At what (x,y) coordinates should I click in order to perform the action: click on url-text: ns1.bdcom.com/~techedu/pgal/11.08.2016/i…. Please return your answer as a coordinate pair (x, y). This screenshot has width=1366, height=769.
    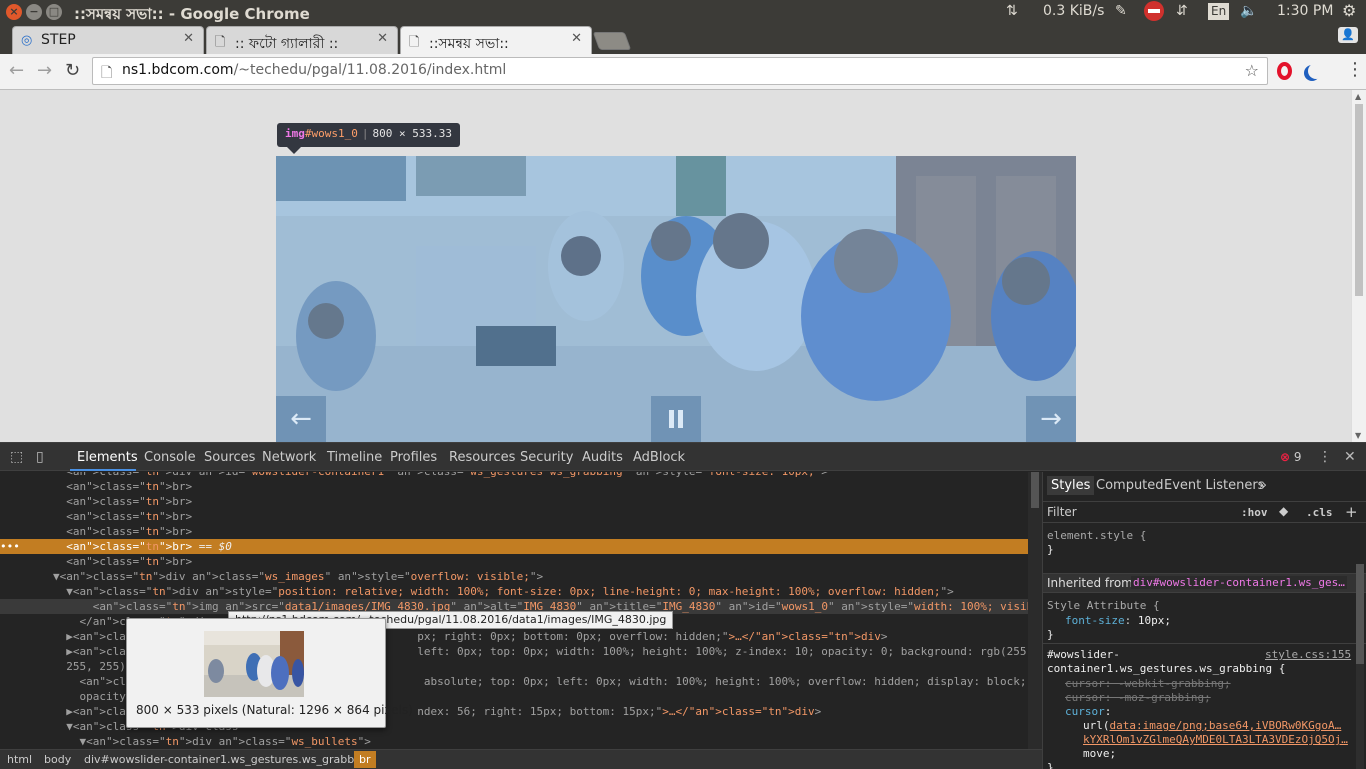
    Looking at the image, I should click on (314, 70).